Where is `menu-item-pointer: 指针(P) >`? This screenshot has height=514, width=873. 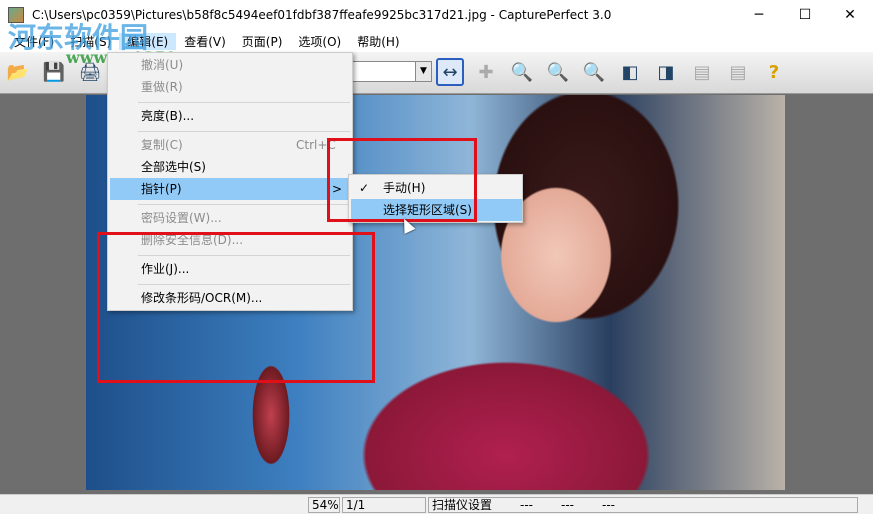 menu-item-pointer: 指针(P) > is located at coordinates (230, 189).